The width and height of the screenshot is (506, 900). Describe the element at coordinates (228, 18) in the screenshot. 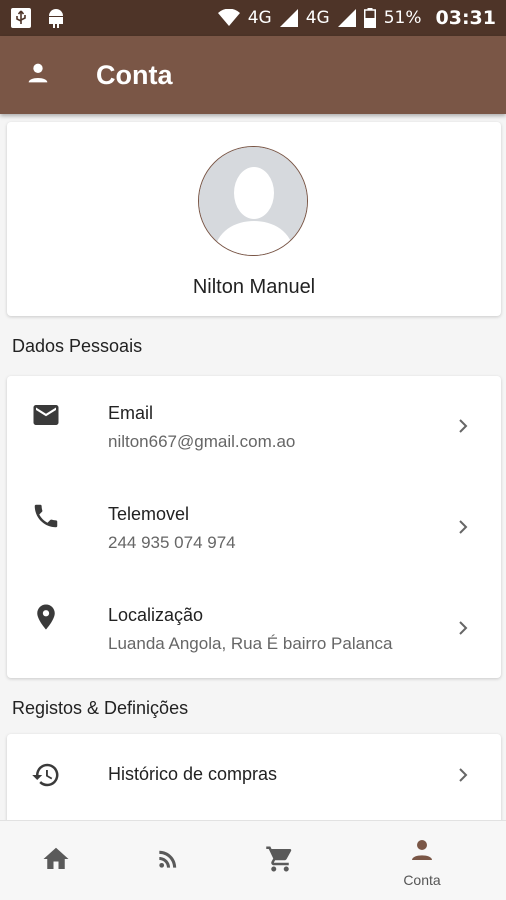

I see `wifi-icon` at that location.